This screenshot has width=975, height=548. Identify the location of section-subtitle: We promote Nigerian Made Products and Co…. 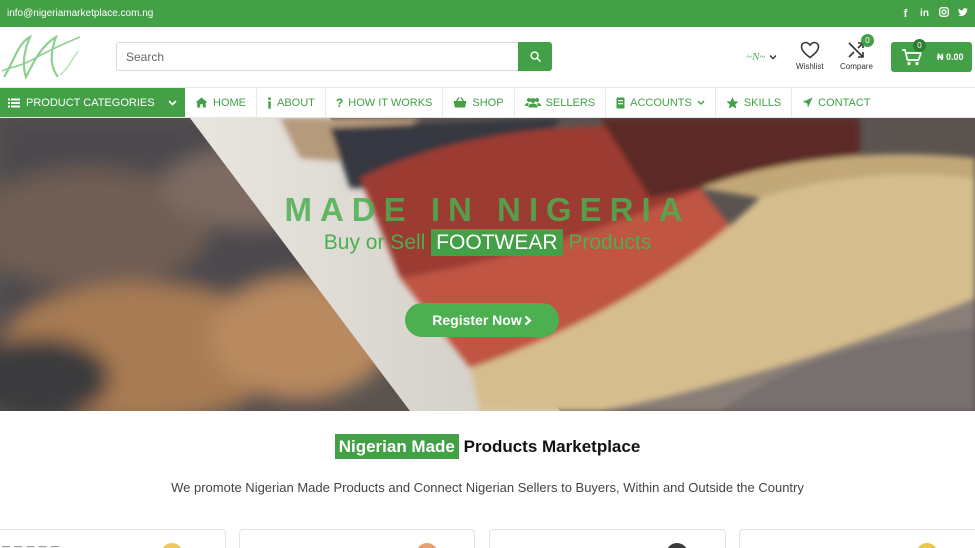
(487, 487).